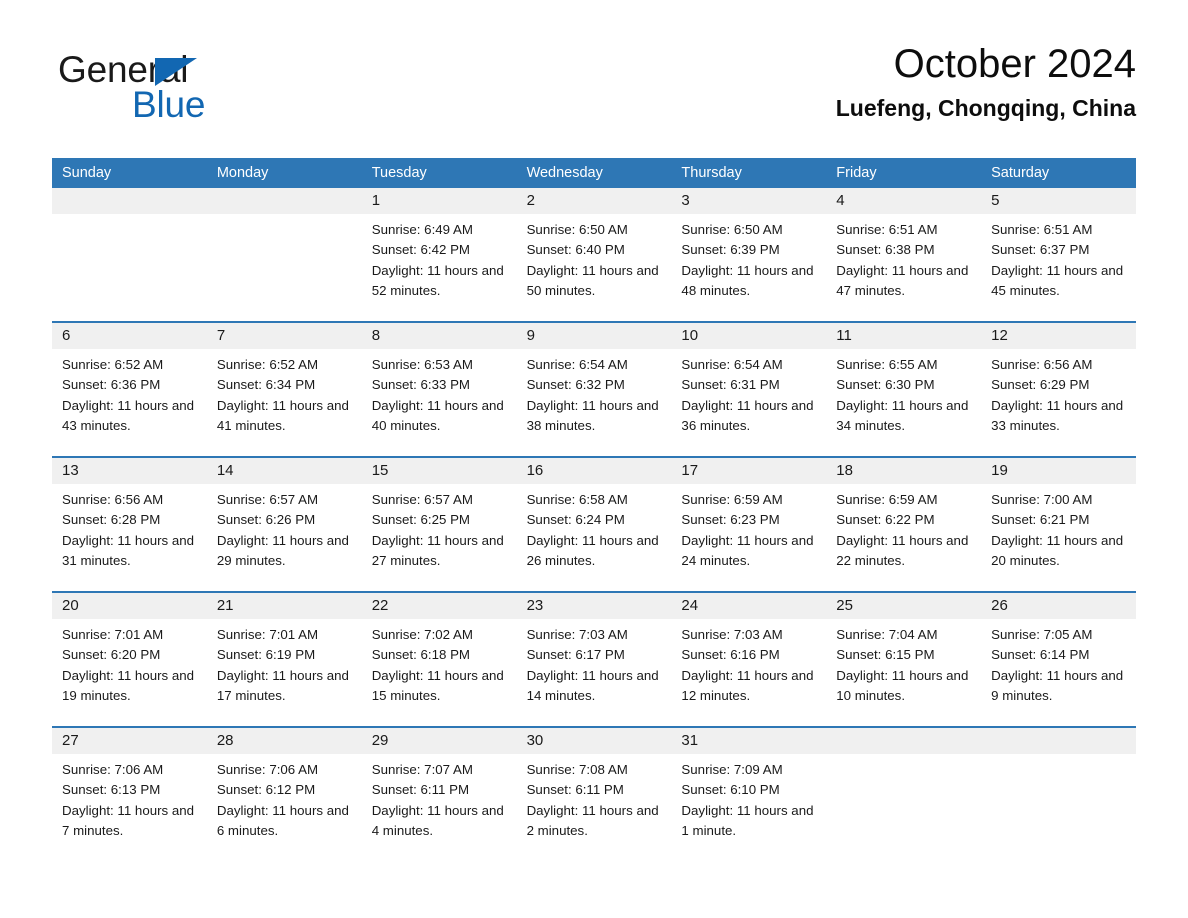  Describe the element at coordinates (749, 471) in the screenshot. I see `day-number: 17` at that location.